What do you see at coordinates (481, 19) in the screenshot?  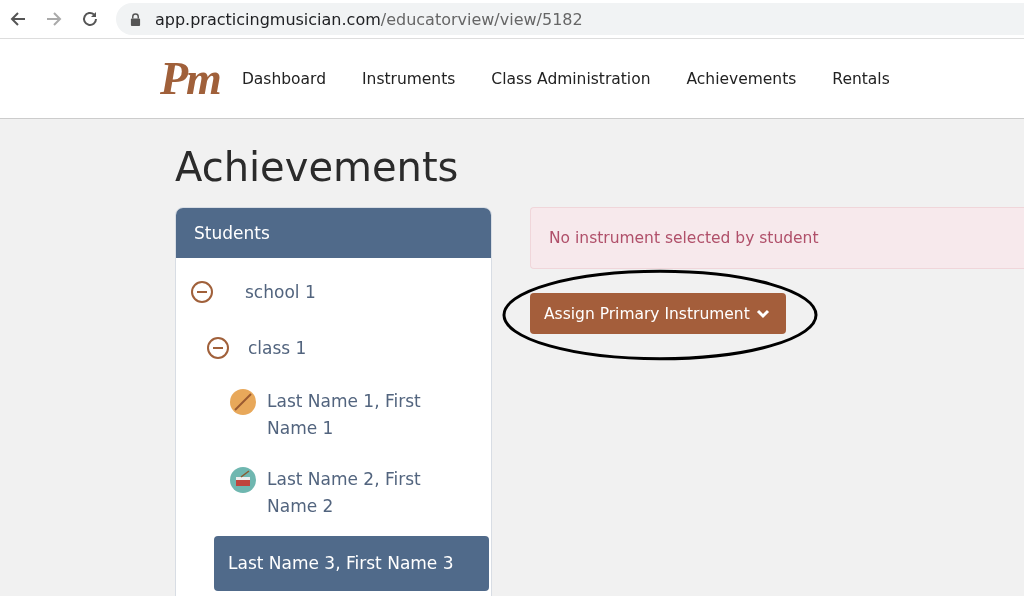 I see `url-path: /educatorview/view/5182` at bounding box center [481, 19].